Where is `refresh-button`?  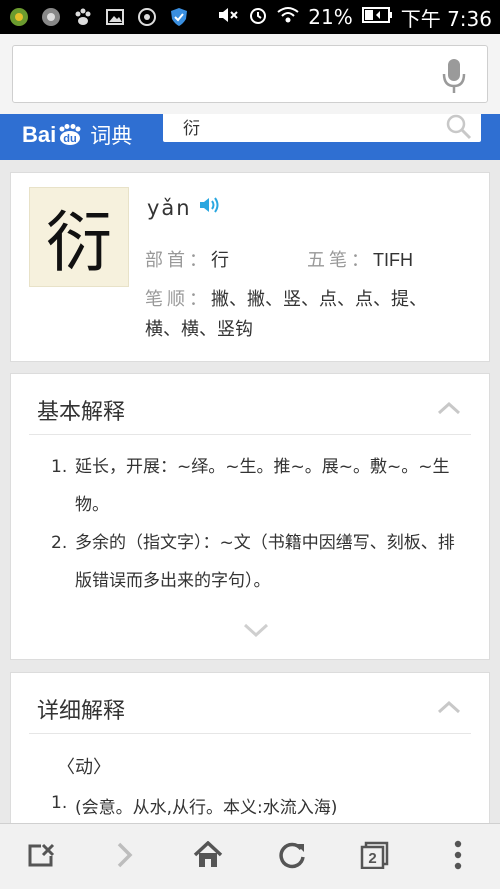 refresh-button is located at coordinates (292, 857).